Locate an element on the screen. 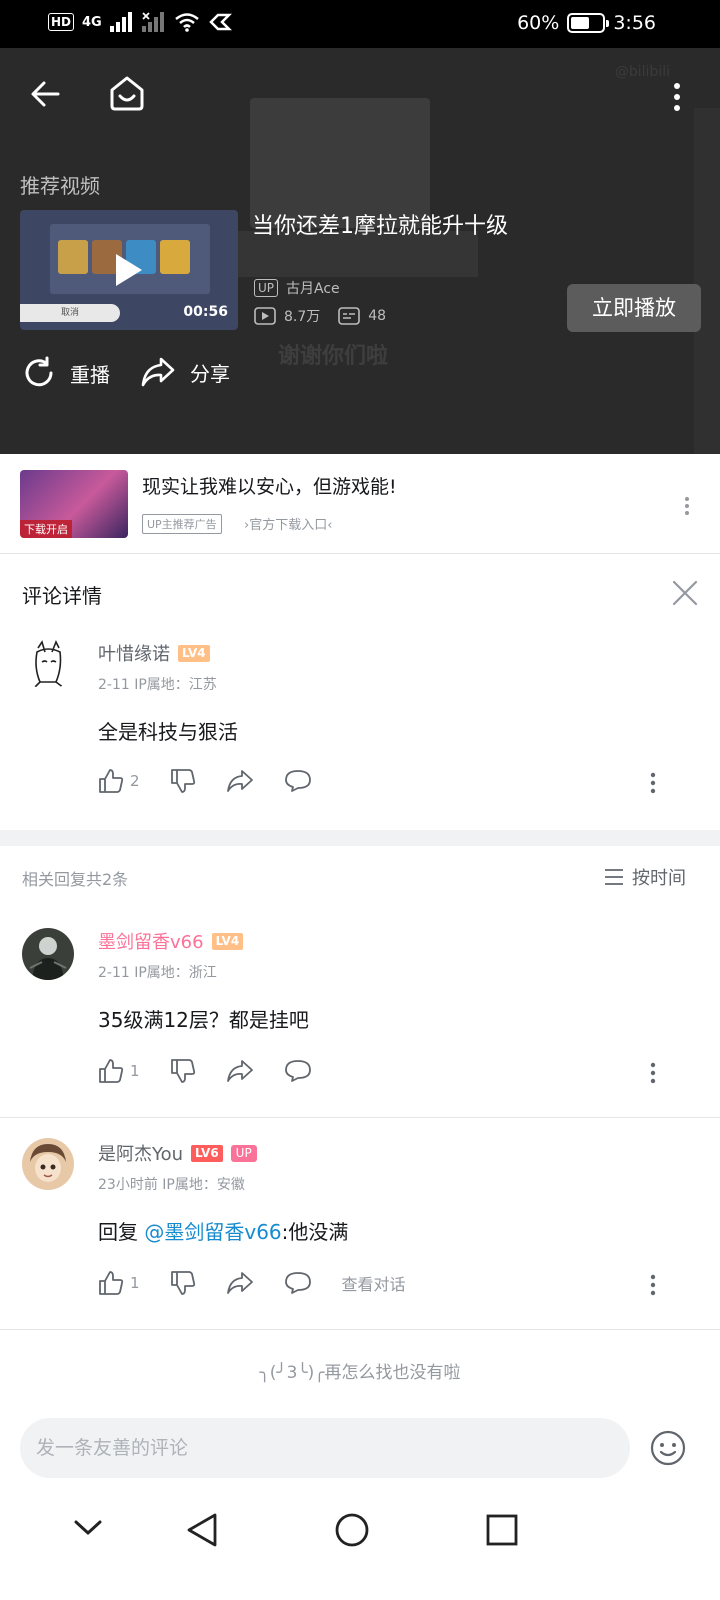 This screenshot has width=720, height=1600. nav-hide-keyboard-button is located at coordinates (88, 1528).